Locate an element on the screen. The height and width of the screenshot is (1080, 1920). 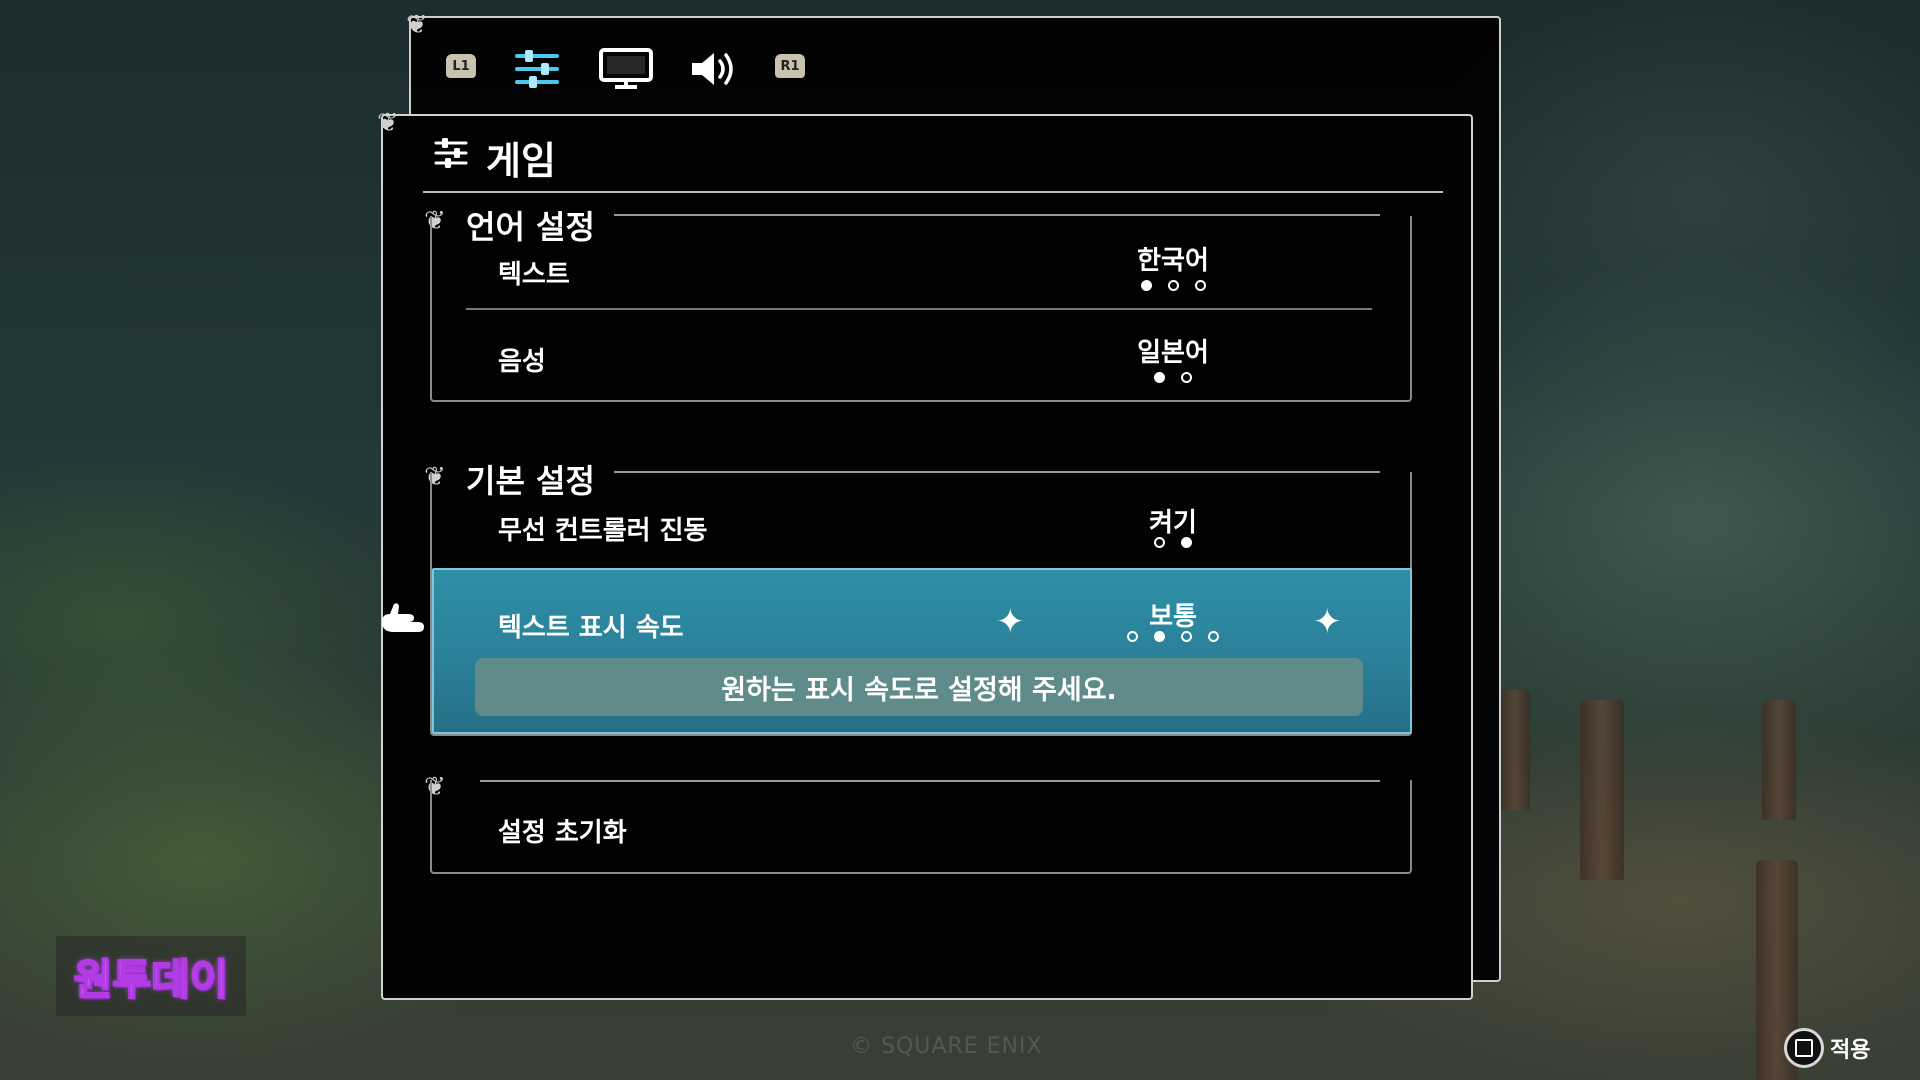
apply-button: 적용 is located at coordinates (1827, 1048).